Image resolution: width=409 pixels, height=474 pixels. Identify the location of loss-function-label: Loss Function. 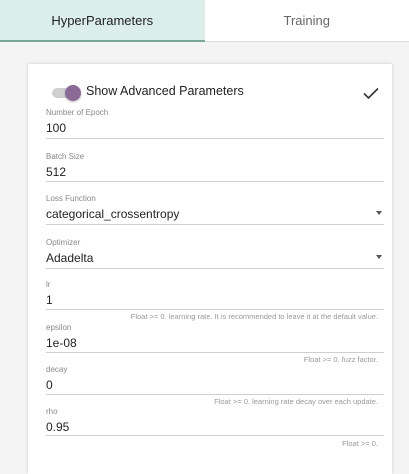
(215, 199).